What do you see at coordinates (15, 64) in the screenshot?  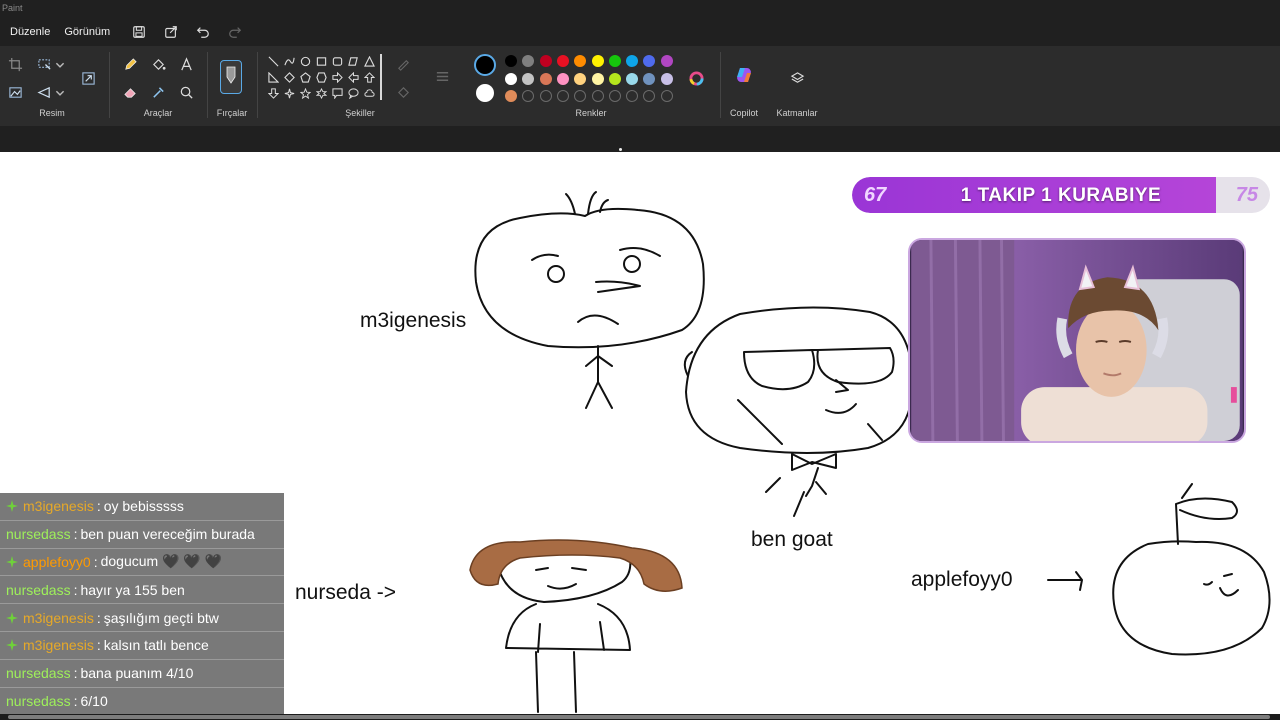 I see `crop-icon` at bounding box center [15, 64].